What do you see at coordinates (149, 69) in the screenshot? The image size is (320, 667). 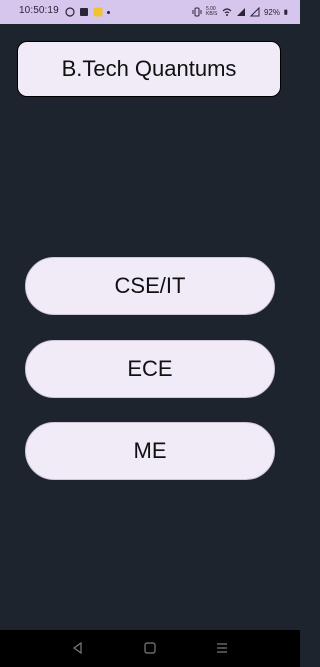 I see `page-title: B.Tech Quantums` at bounding box center [149, 69].